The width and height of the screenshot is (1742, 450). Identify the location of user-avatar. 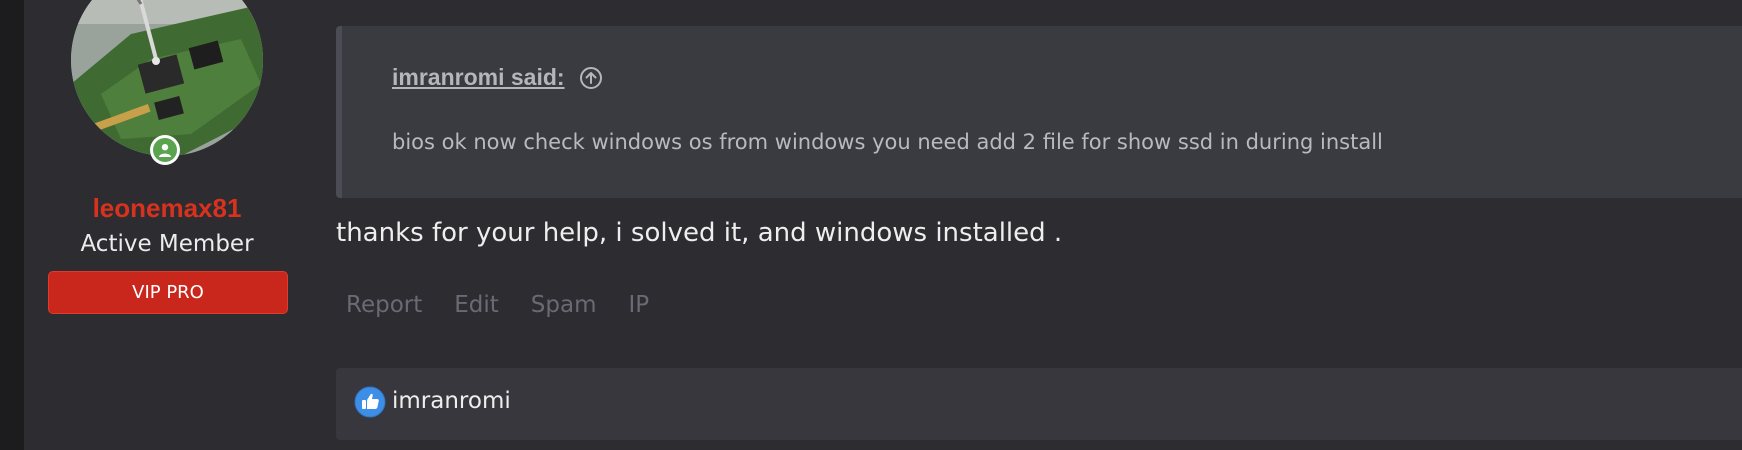
(167, 78).